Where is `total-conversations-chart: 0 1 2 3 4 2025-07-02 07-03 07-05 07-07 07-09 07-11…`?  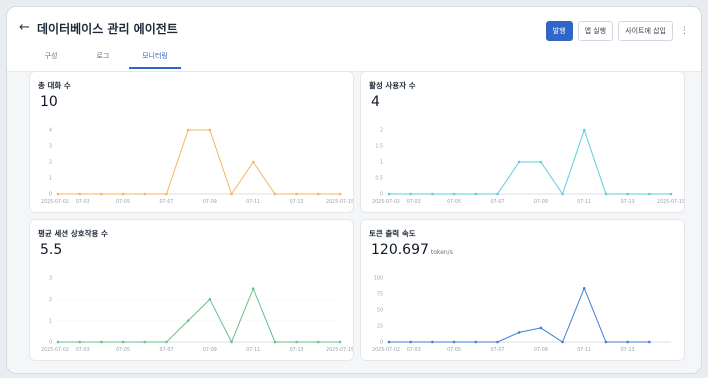
total-conversations-chart: 0 1 2 3 4 2025-07-02 07-03 07-05 07-07 07-09 07-11… is located at coordinates (197, 166).